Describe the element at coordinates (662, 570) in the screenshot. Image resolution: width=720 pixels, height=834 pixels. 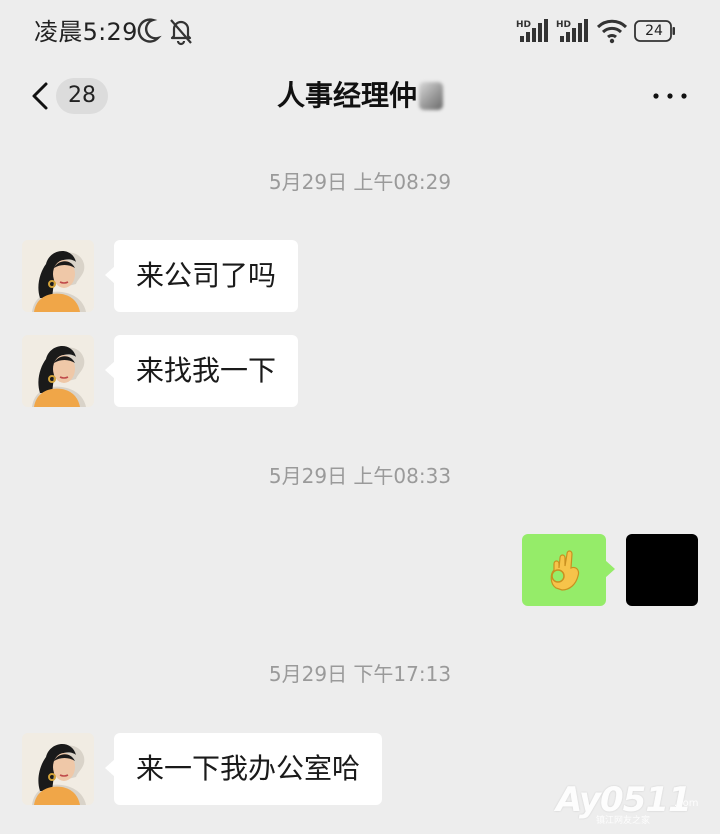
I see `self-avatar` at that location.